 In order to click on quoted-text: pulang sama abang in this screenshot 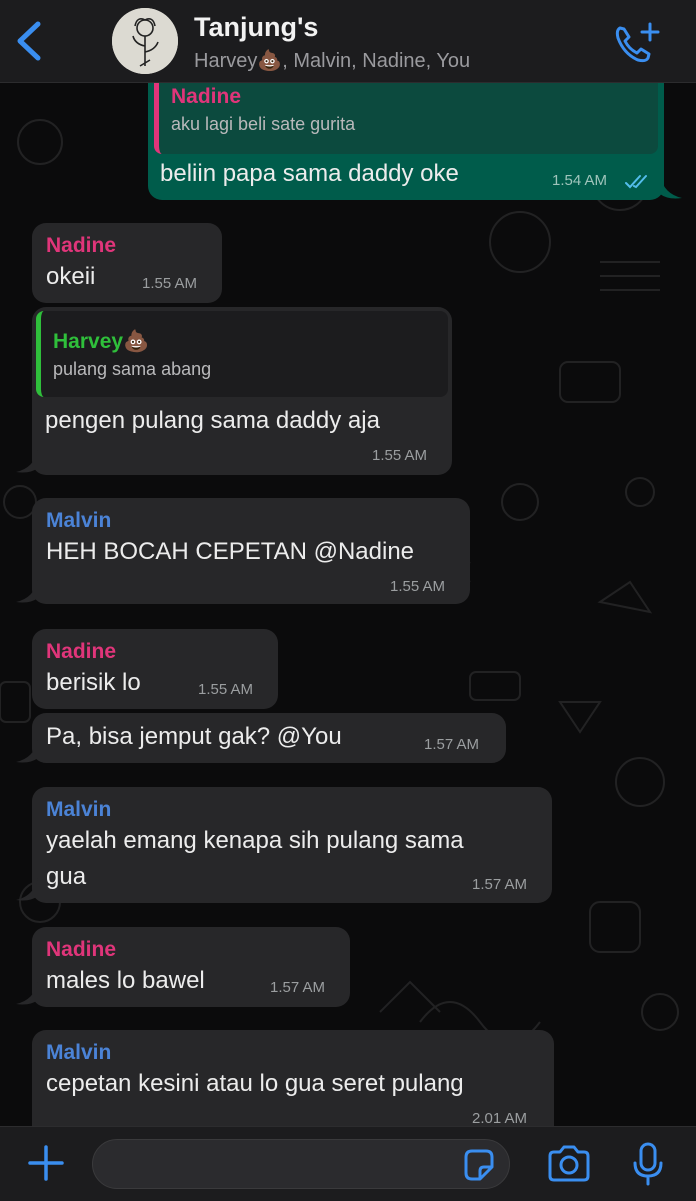, I will do `click(132, 369)`.